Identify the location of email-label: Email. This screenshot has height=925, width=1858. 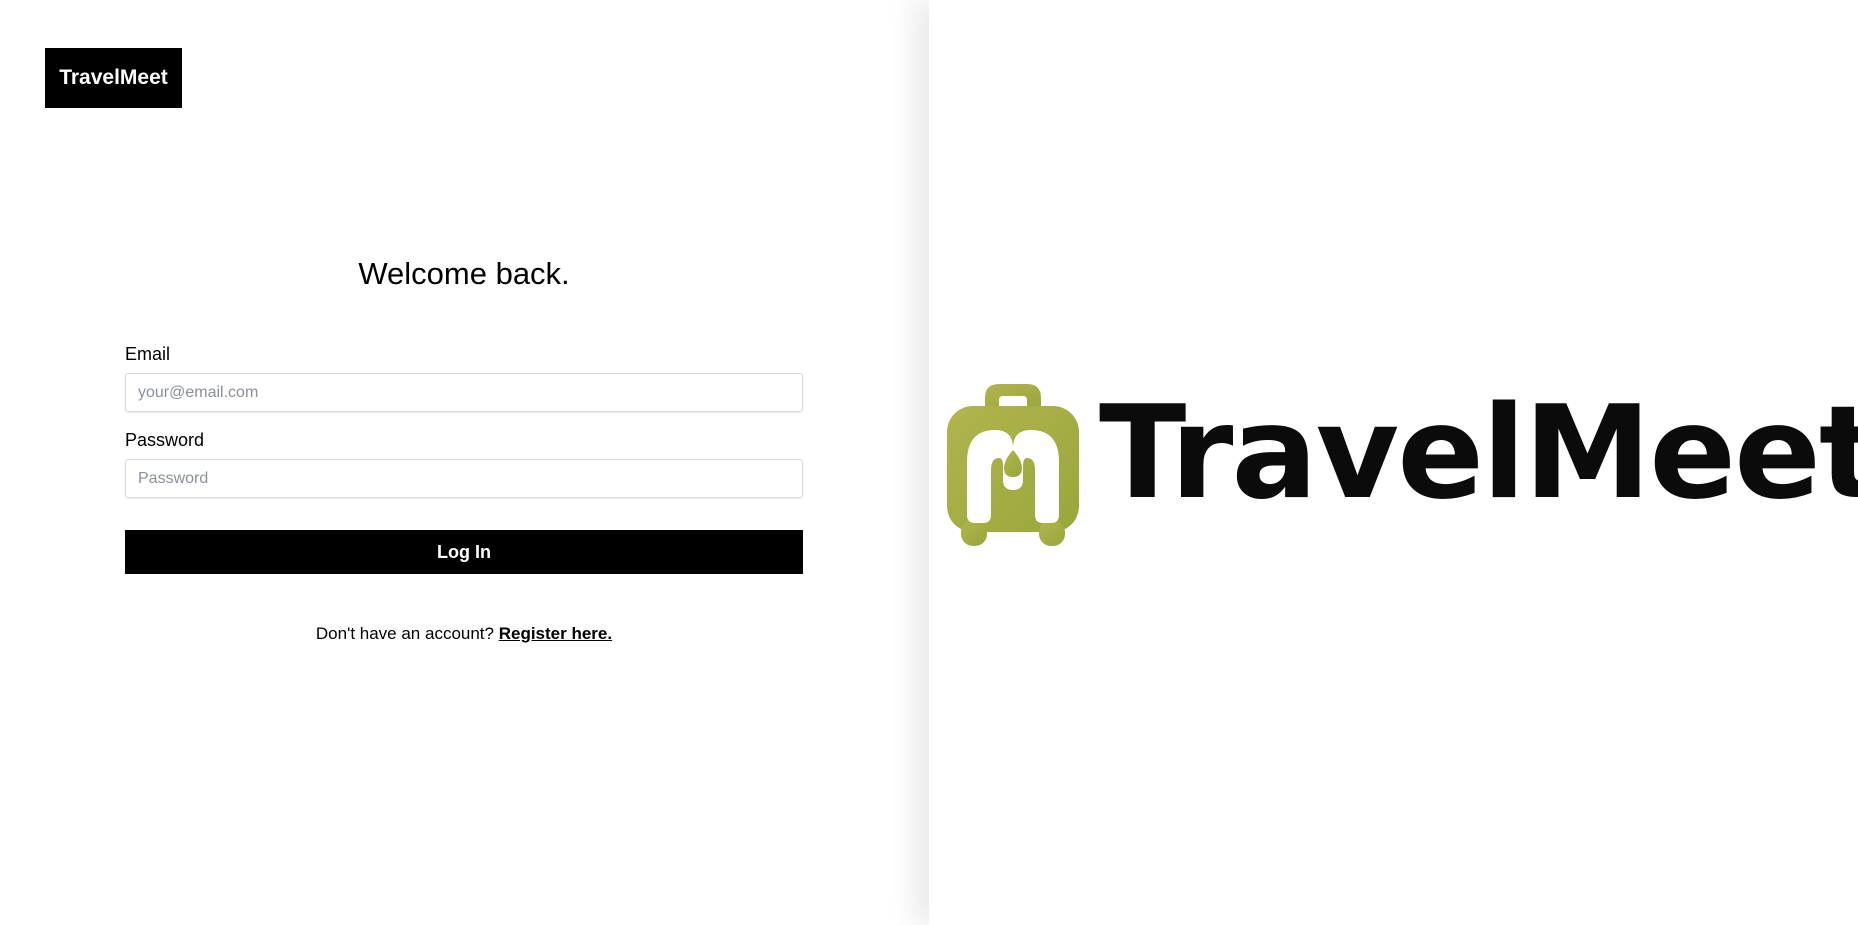
(148, 354).